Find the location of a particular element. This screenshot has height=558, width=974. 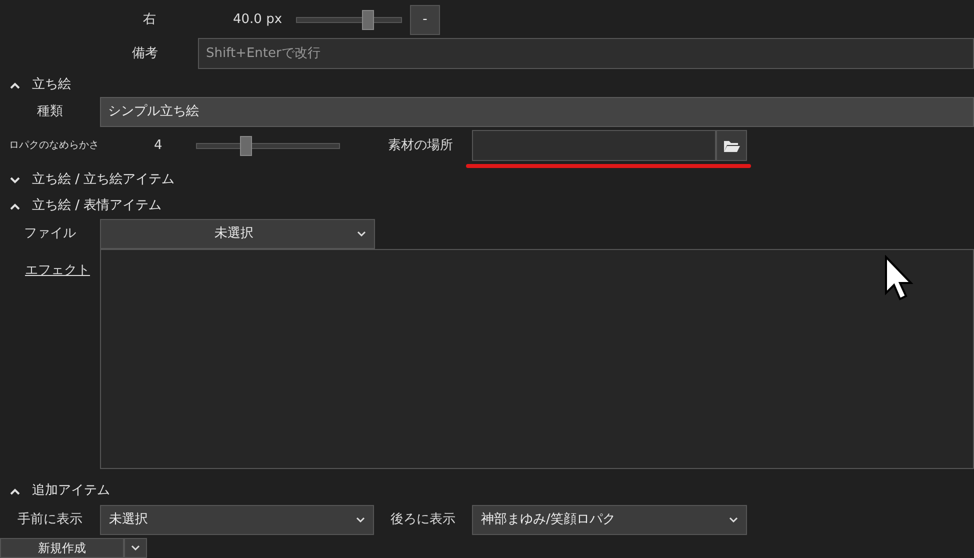

field-label: ファイル is located at coordinates (50, 234).